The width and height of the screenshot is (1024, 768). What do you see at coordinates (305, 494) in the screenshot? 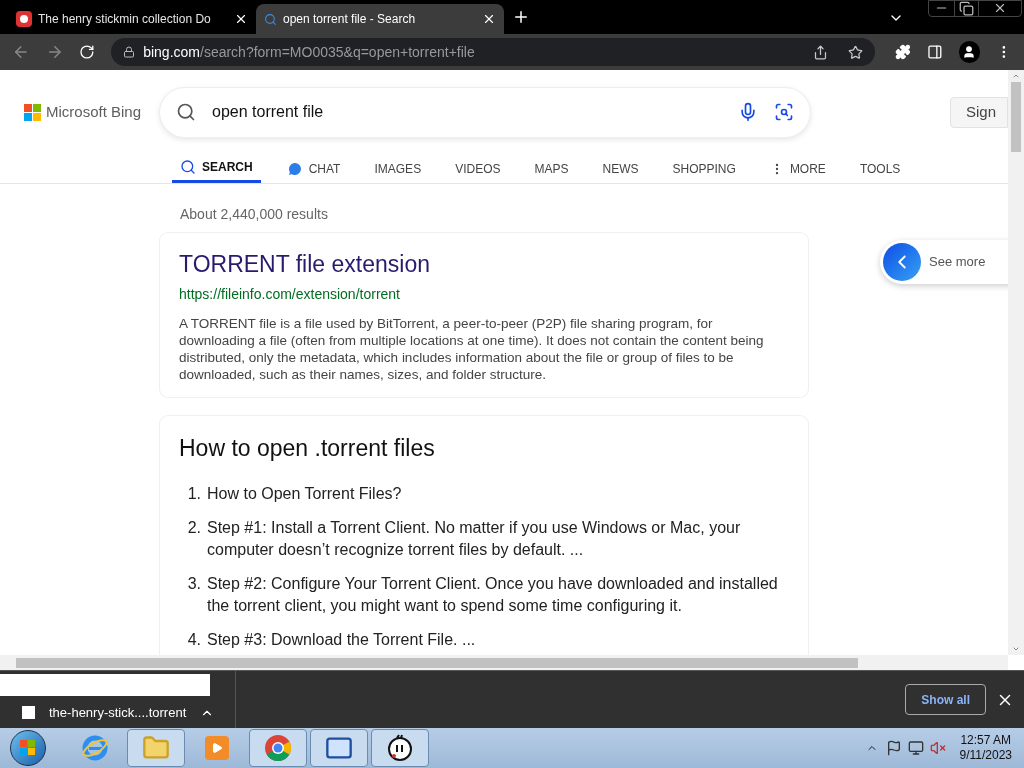
I see `step-text: How to Open Torrent Files?` at bounding box center [305, 494].